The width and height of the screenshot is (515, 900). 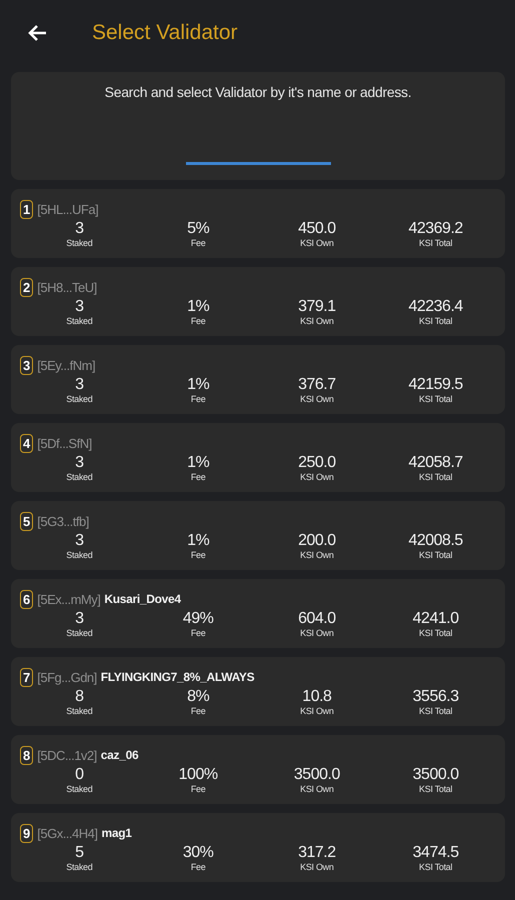 What do you see at coordinates (64, 443) in the screenshot?
I see `validator-address: [5Df...SfN]` at bounding box center [64, 443].